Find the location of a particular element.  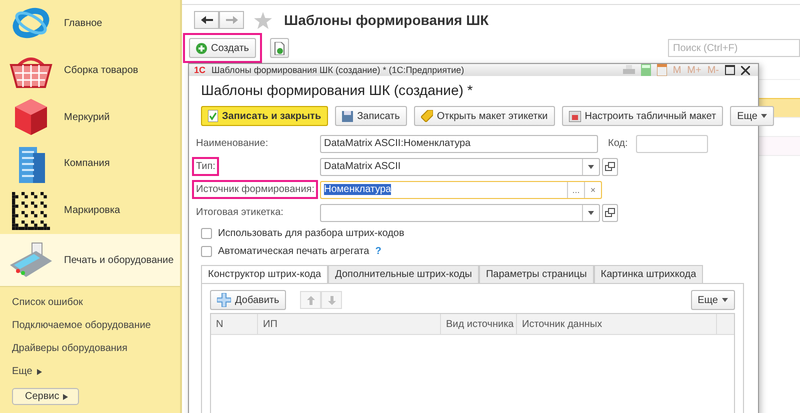

open-label-button: Открыть макет этикетки is located at coordinates (484, 116).